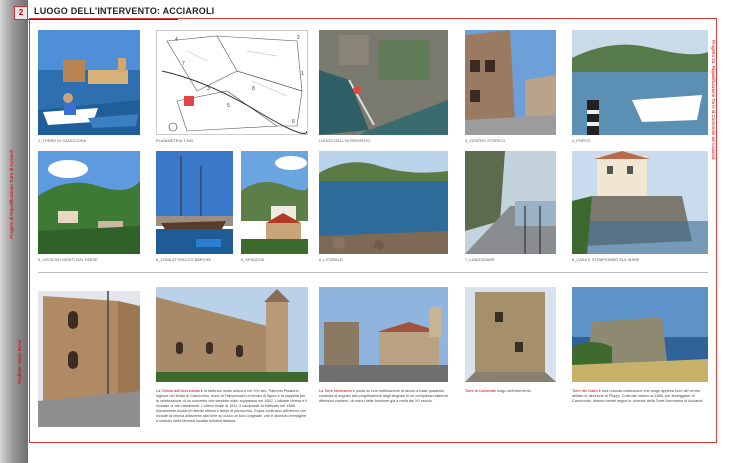  I want to click on text-torre-caleo-title: Torre del Caleo, so click(585, 391).